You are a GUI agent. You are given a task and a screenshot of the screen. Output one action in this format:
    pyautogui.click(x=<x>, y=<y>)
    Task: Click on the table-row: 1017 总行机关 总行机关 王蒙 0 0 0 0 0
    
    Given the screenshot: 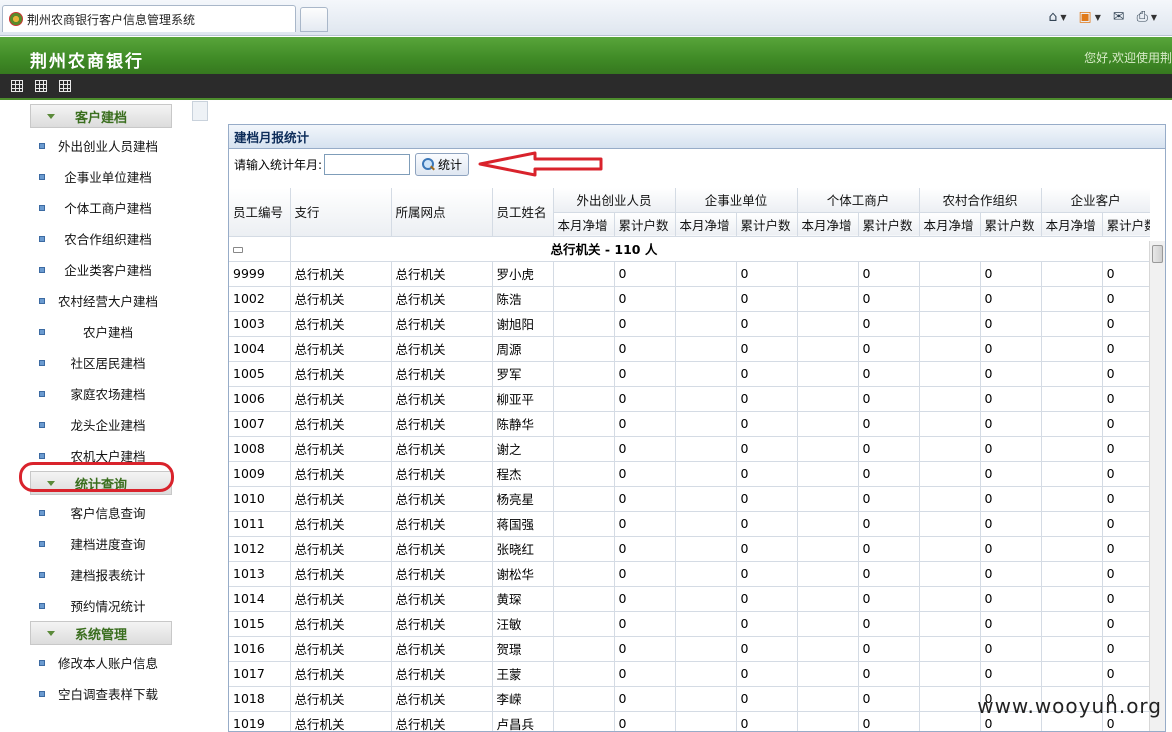 What is the action you would take?
    pyautogui.click(x=689, y=674)
    